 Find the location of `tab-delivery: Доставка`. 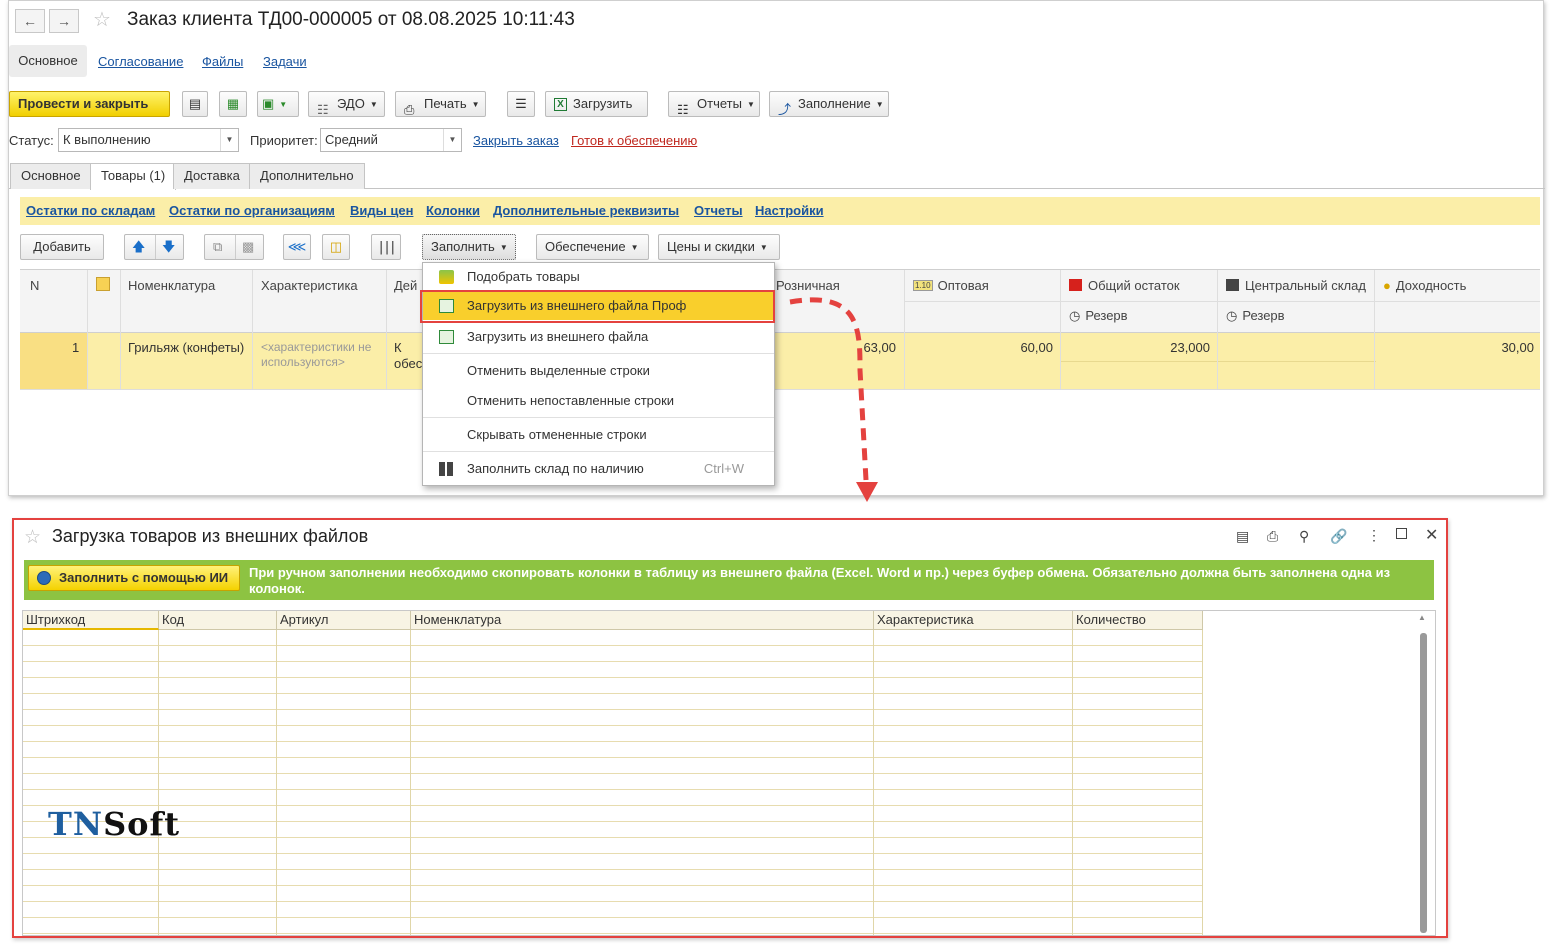

tab-delivery: Доставка is located at coordinates (212, 176).